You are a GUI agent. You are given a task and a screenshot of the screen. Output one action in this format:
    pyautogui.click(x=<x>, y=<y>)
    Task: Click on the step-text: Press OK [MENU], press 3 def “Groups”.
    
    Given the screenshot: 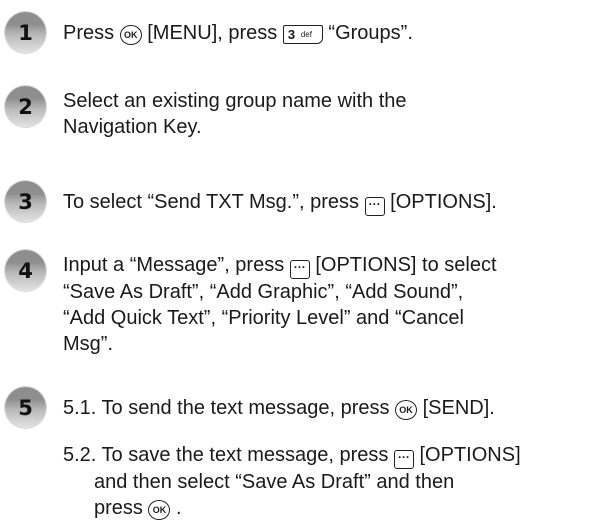 What is the action you would take?
    pyautogui.click(x=238, y=33)
    